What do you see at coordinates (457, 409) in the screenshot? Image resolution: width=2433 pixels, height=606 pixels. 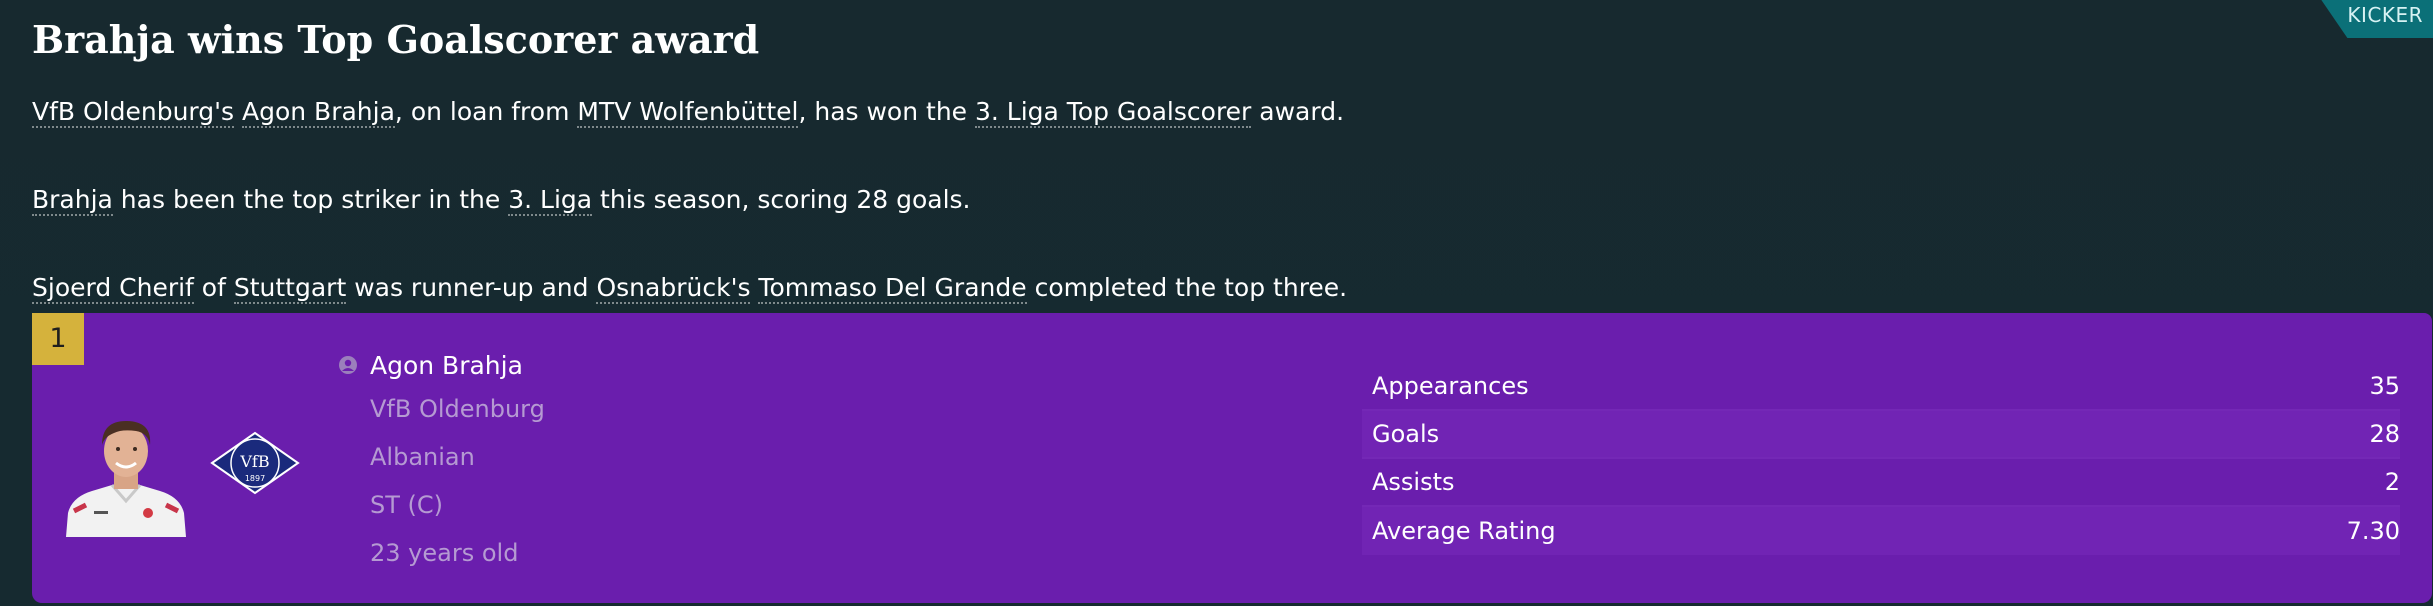 I see `player-club: VfB Oldenburg` at bounding box center [457, 409].